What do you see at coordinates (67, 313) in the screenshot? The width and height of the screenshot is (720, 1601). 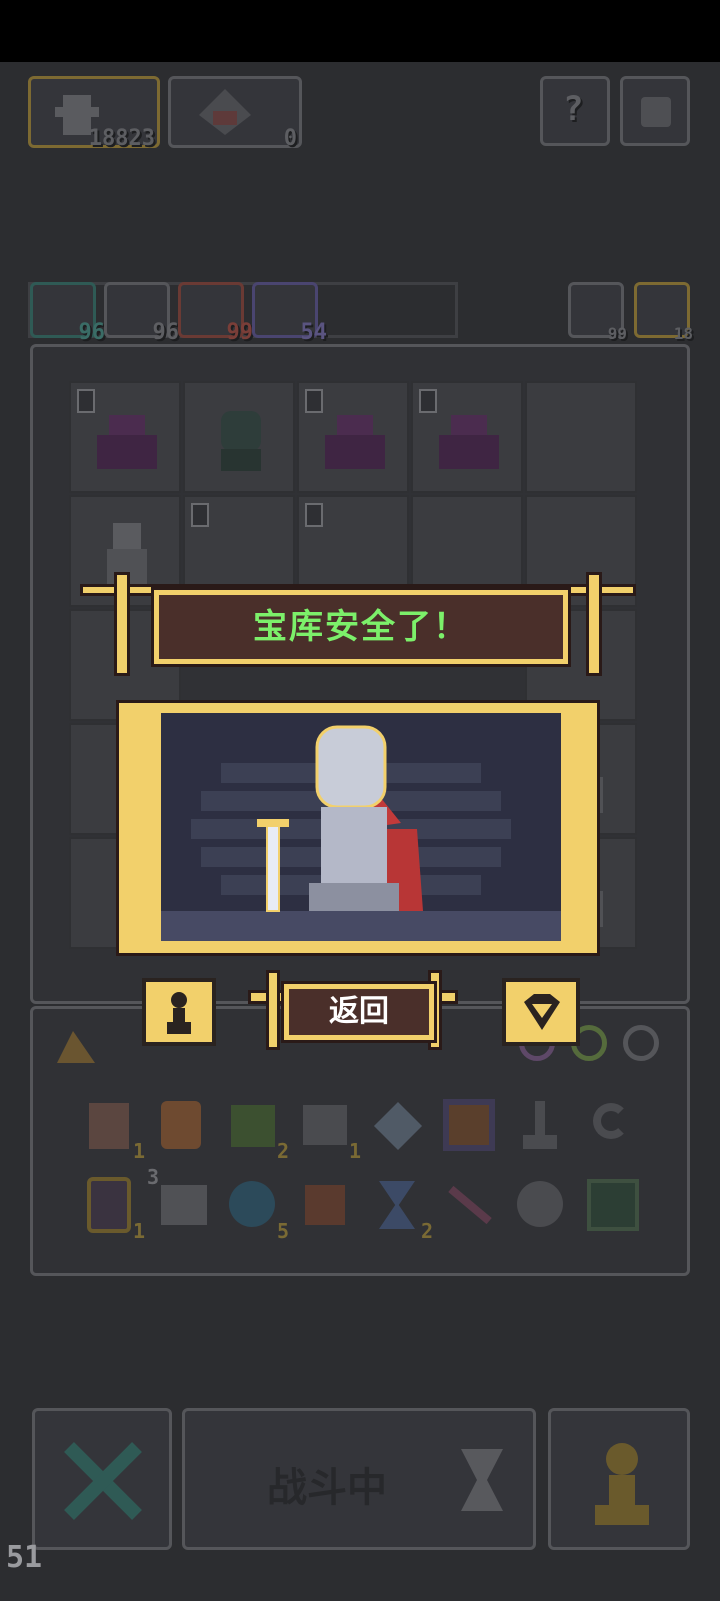 I see `stat-shield: 96` at bounding box center [67, 313].